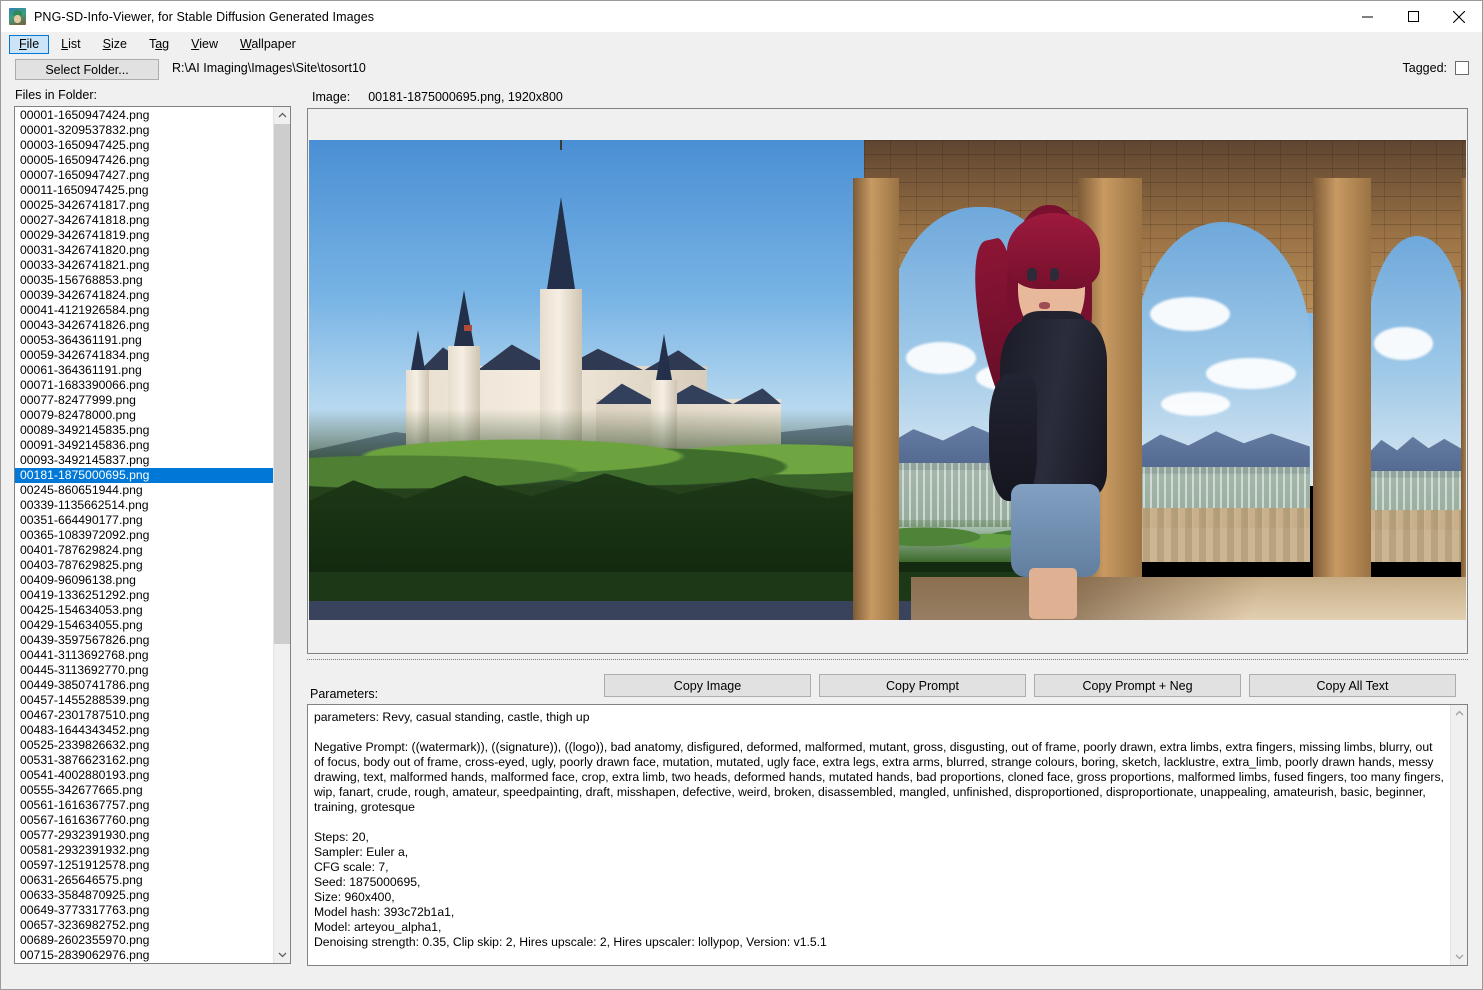  I want to click on menu-item-size: Size, so click(115, 44).